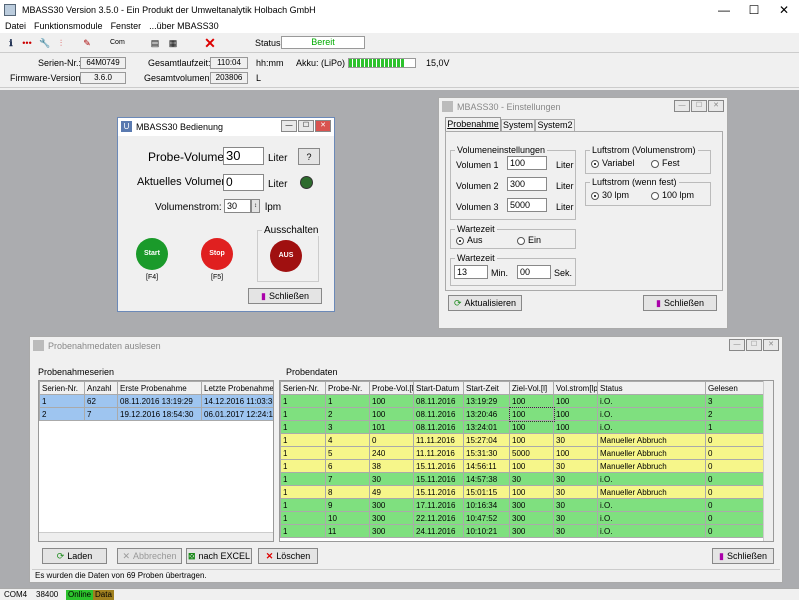 The image size is (799, 600). I want to click on col-header: Start-Datum, so click(438, 388).